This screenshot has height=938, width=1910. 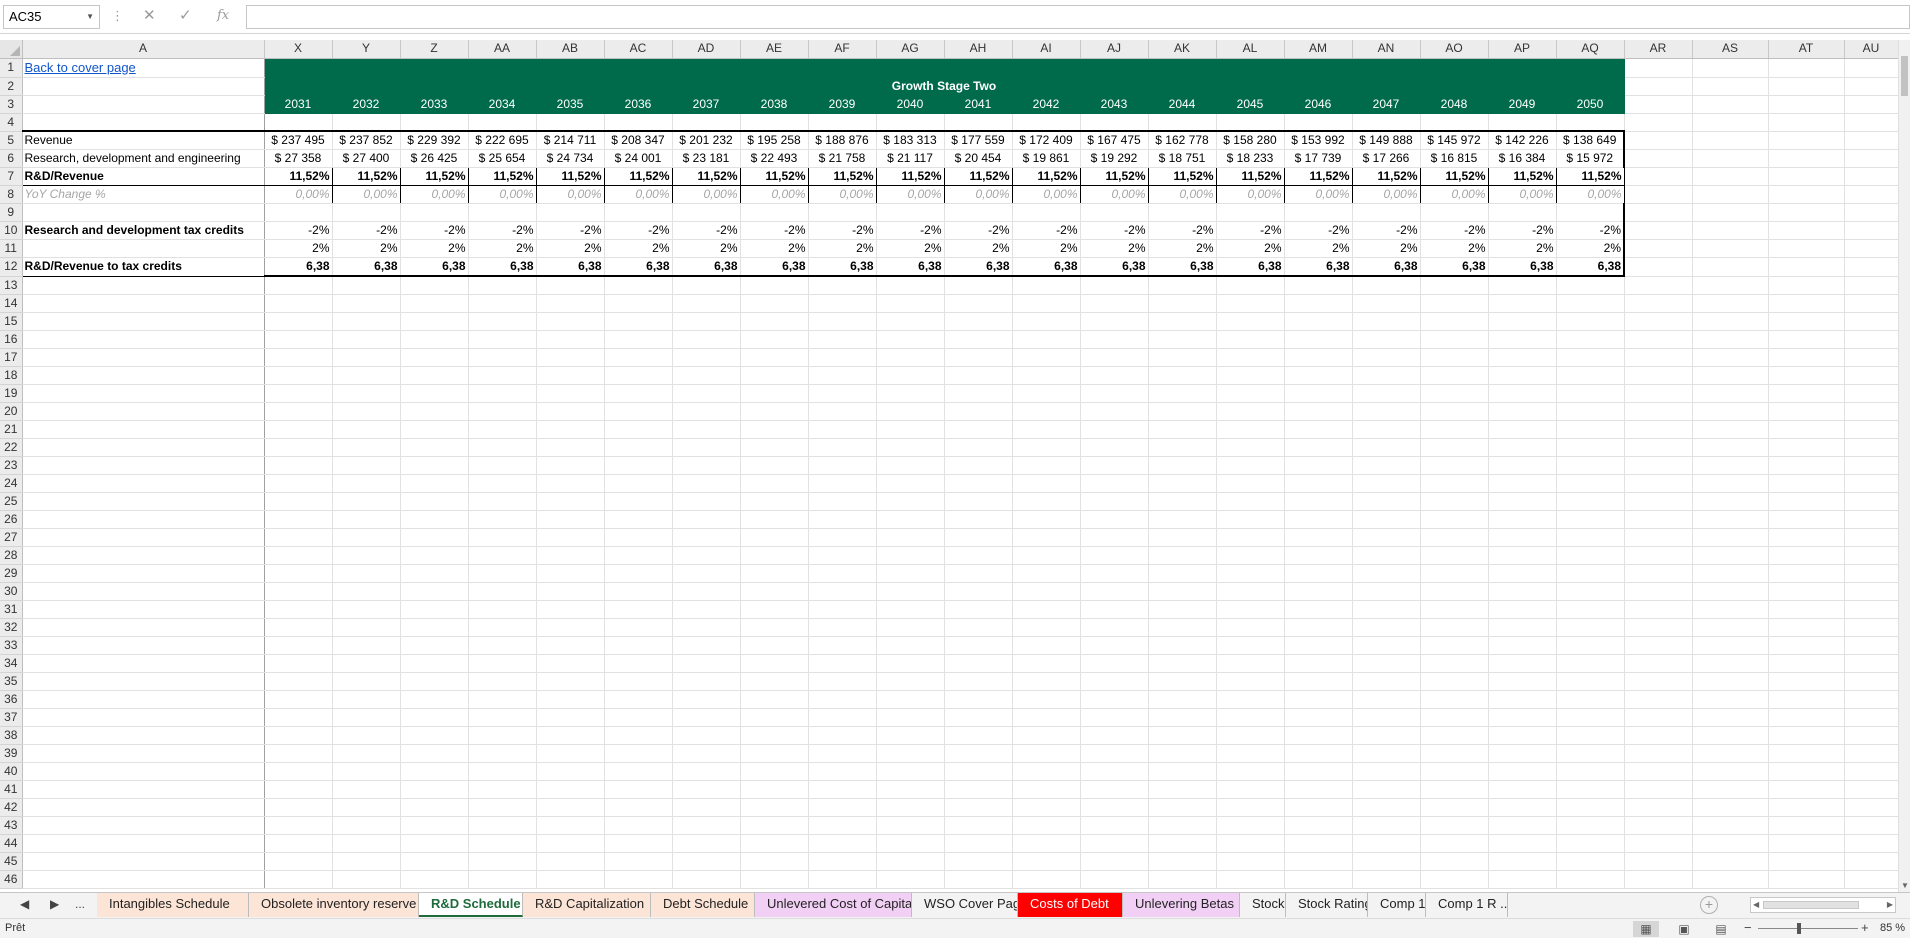 I want to click on row-header: 1, so click(x=11, y=68).